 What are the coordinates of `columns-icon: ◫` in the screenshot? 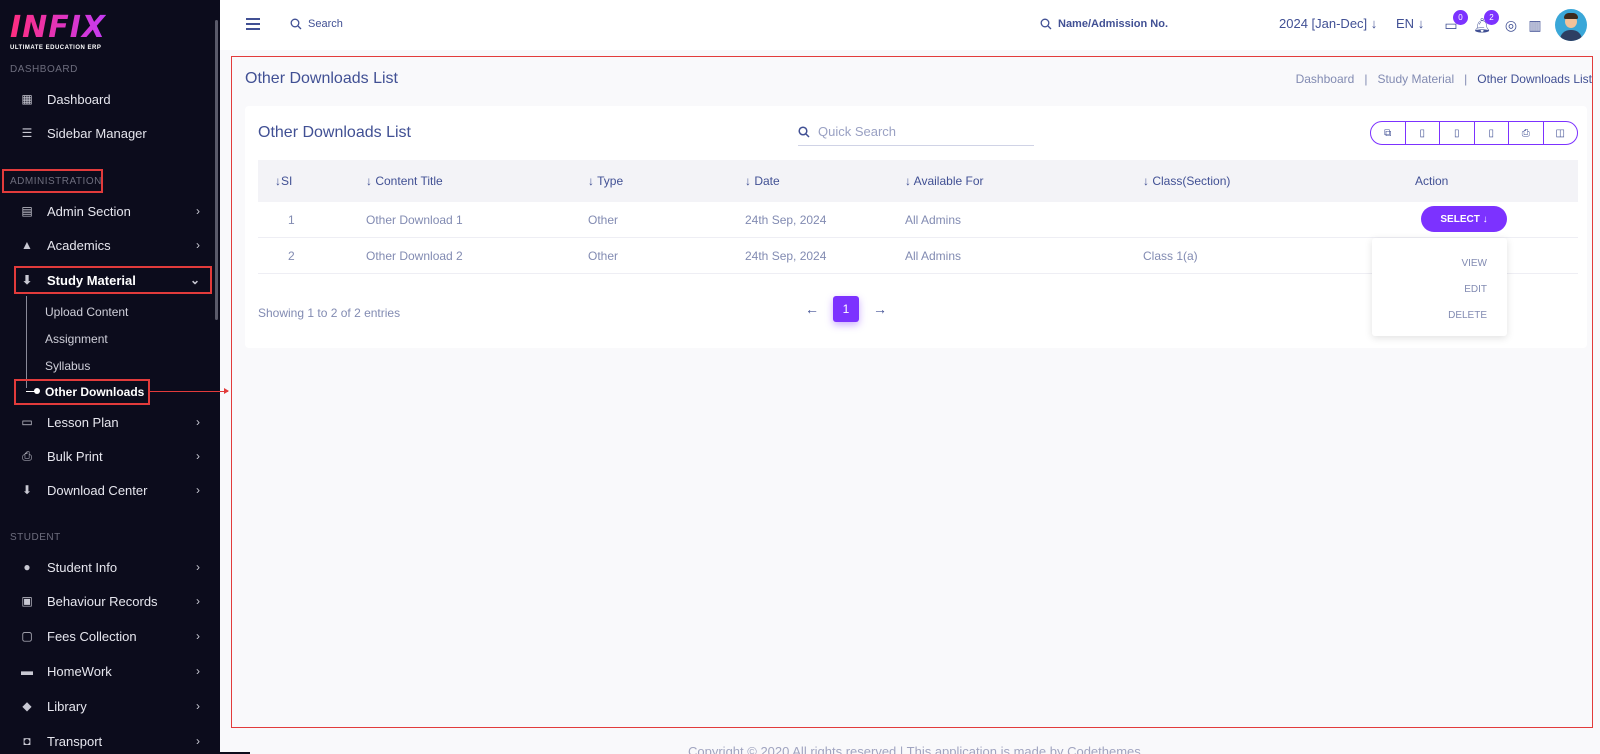 It's located at (1560, 133).